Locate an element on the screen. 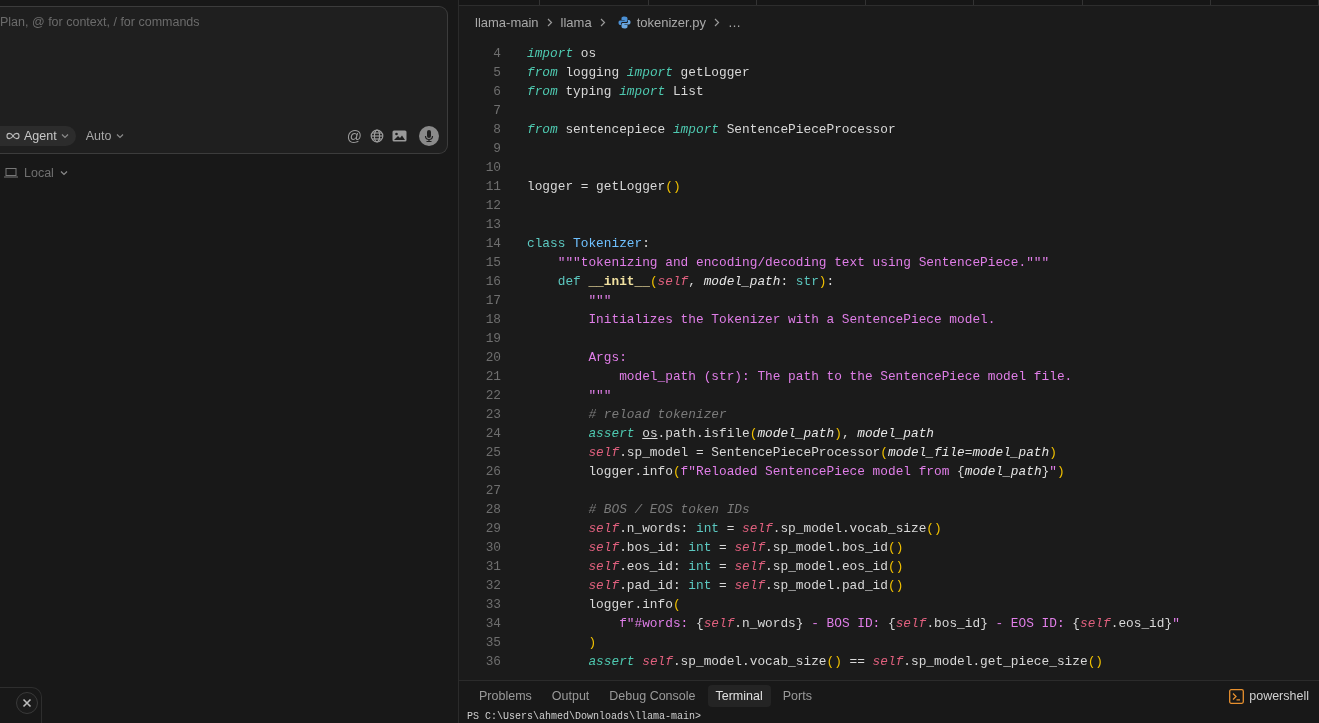 The height and width of the screenshot is (723, 1319). line-number: 7 is located at coordinates (496, 110).